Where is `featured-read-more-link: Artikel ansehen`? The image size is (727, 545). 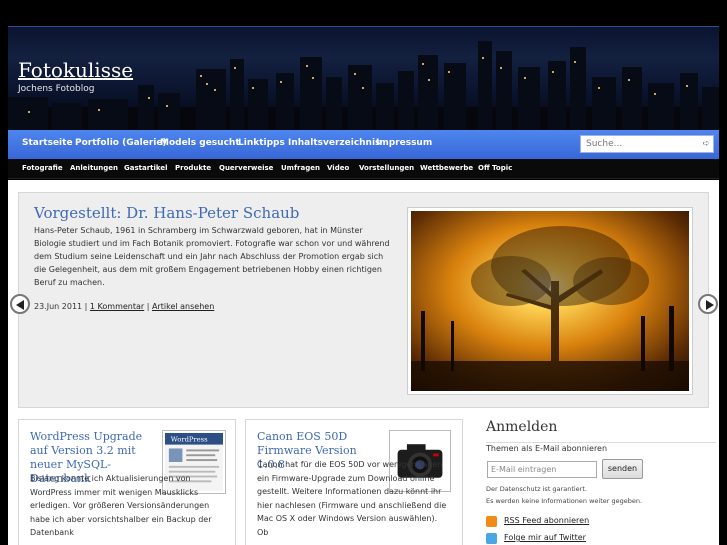
featured-read-more-link: Artikel ansehen is located at coordinates (183, 306).